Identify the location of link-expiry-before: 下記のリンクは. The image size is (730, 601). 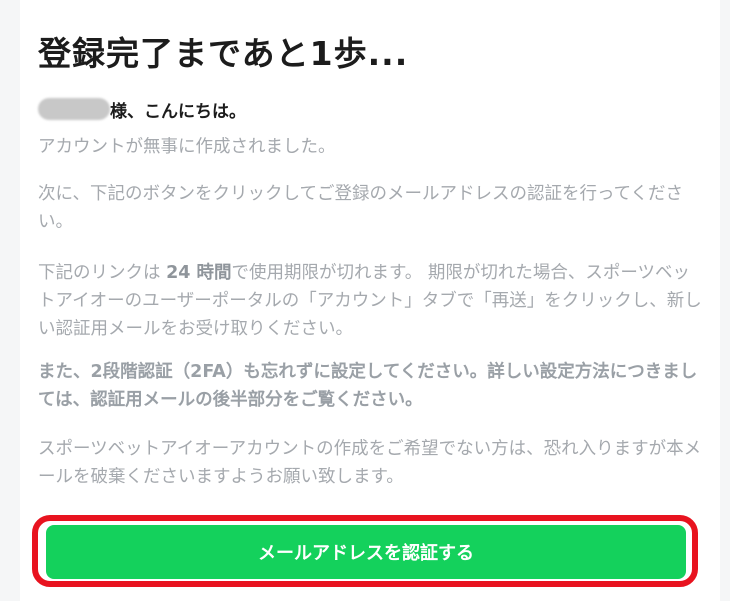
(102, 273).